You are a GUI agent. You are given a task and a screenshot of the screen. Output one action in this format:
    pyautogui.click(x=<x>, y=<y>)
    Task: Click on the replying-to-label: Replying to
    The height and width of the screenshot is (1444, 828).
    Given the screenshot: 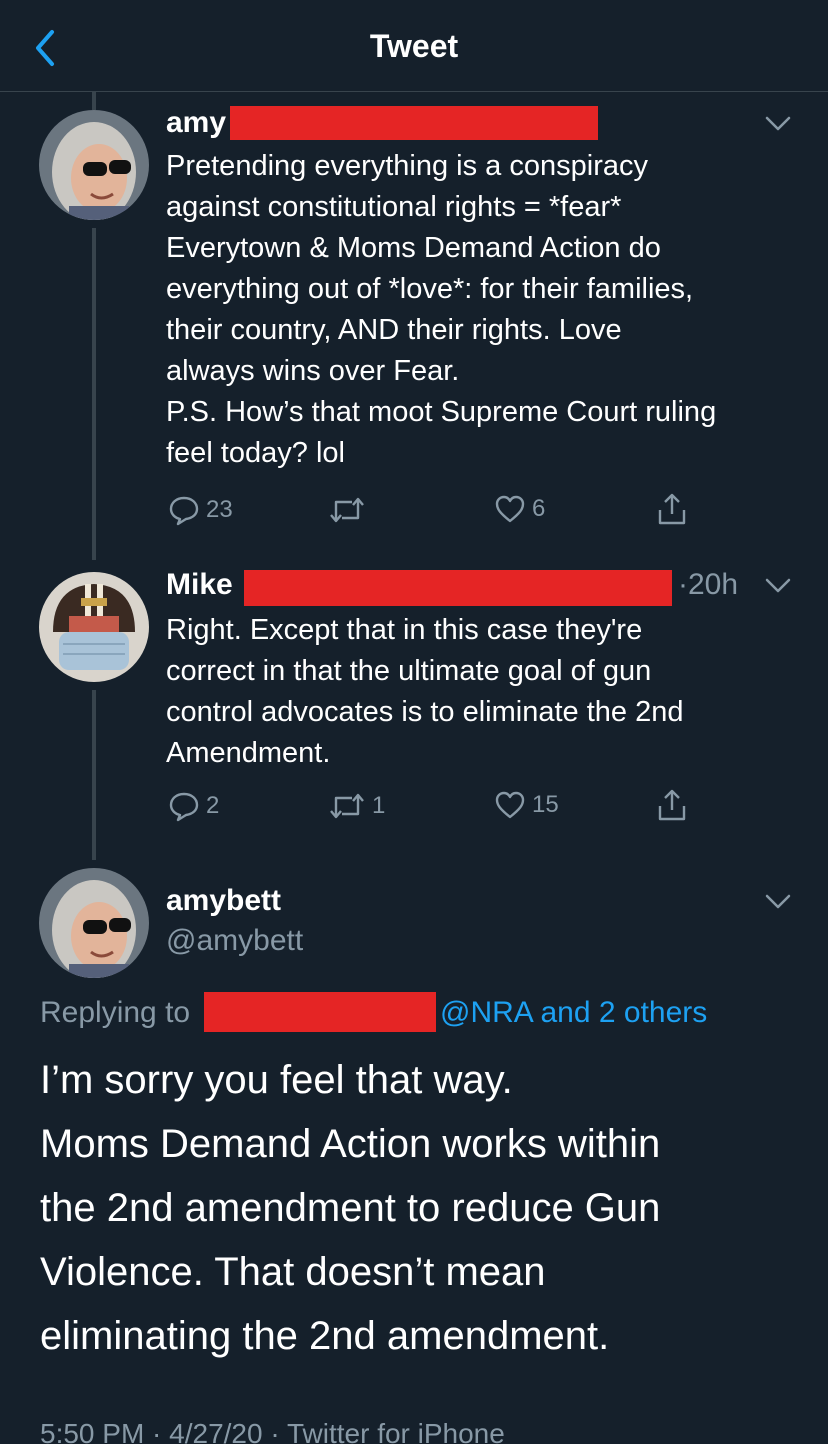 What is the action you would take?
    pyautogui.click(x=115, y=1012)
    